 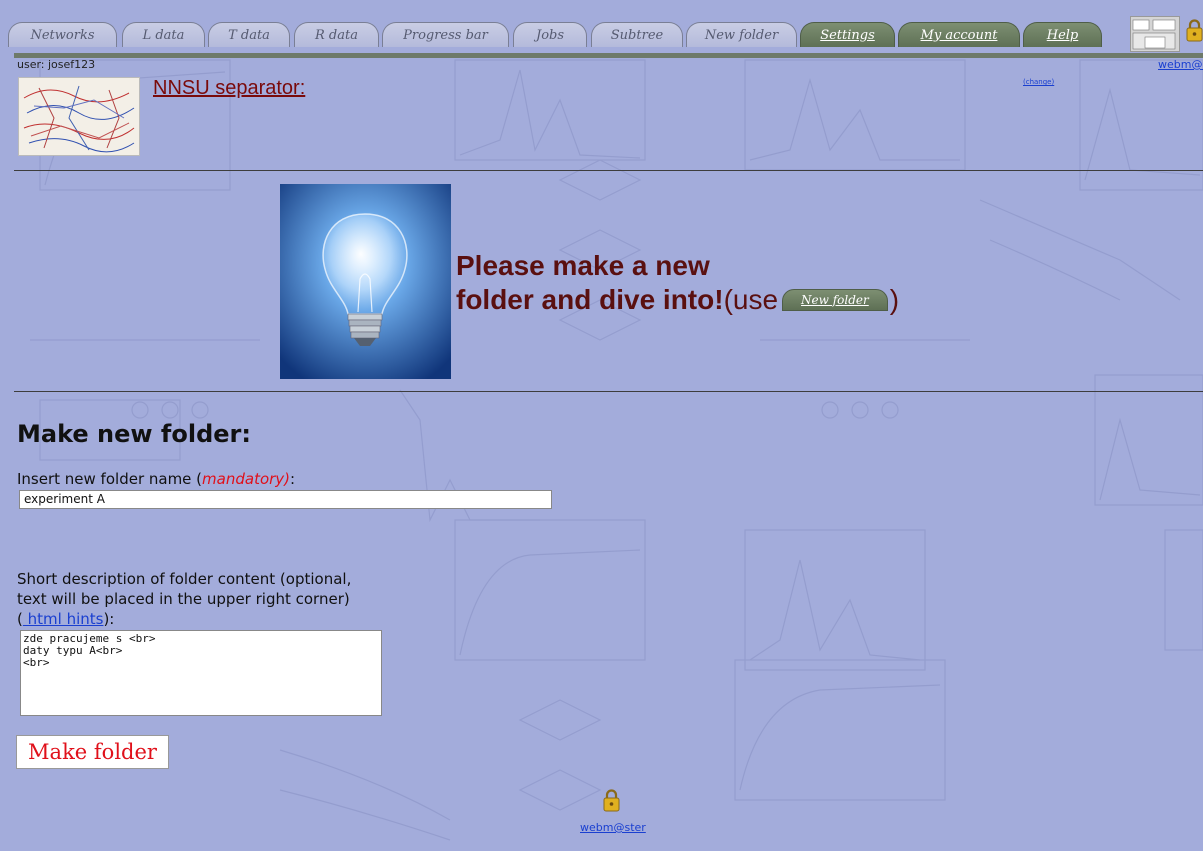 What do you see at coordinates (110, 479) in the screenshot?
I see `folder-name-label-prefix: Insert new folder name (` at bounding box center [110, 479].